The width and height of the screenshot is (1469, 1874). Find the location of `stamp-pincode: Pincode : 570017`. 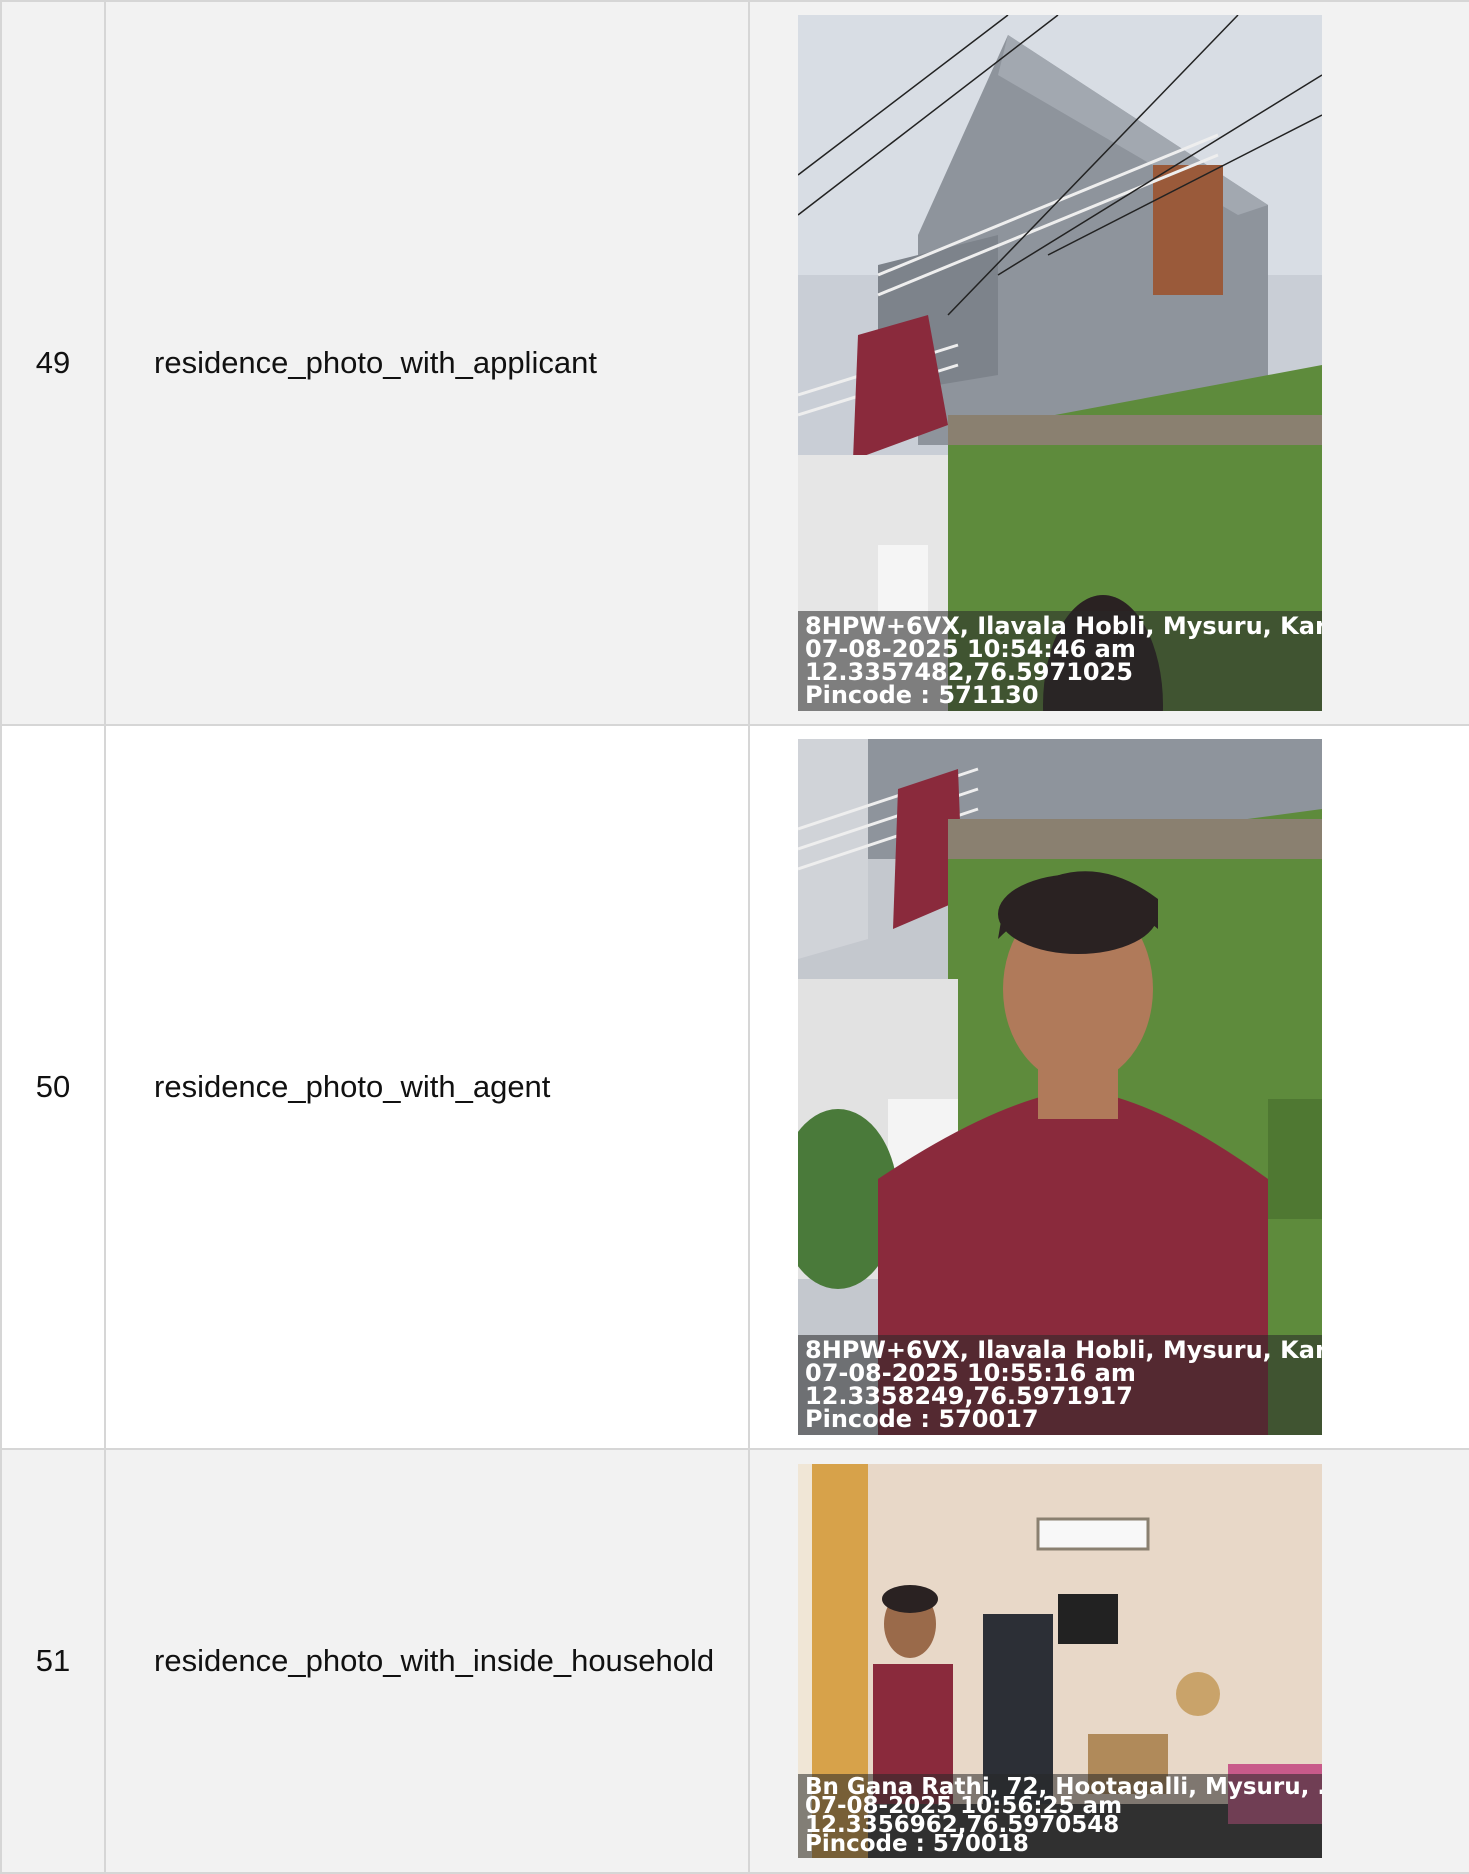

stamp-pincode: Pincode : 570017 is located at coordinates (922, 1419).